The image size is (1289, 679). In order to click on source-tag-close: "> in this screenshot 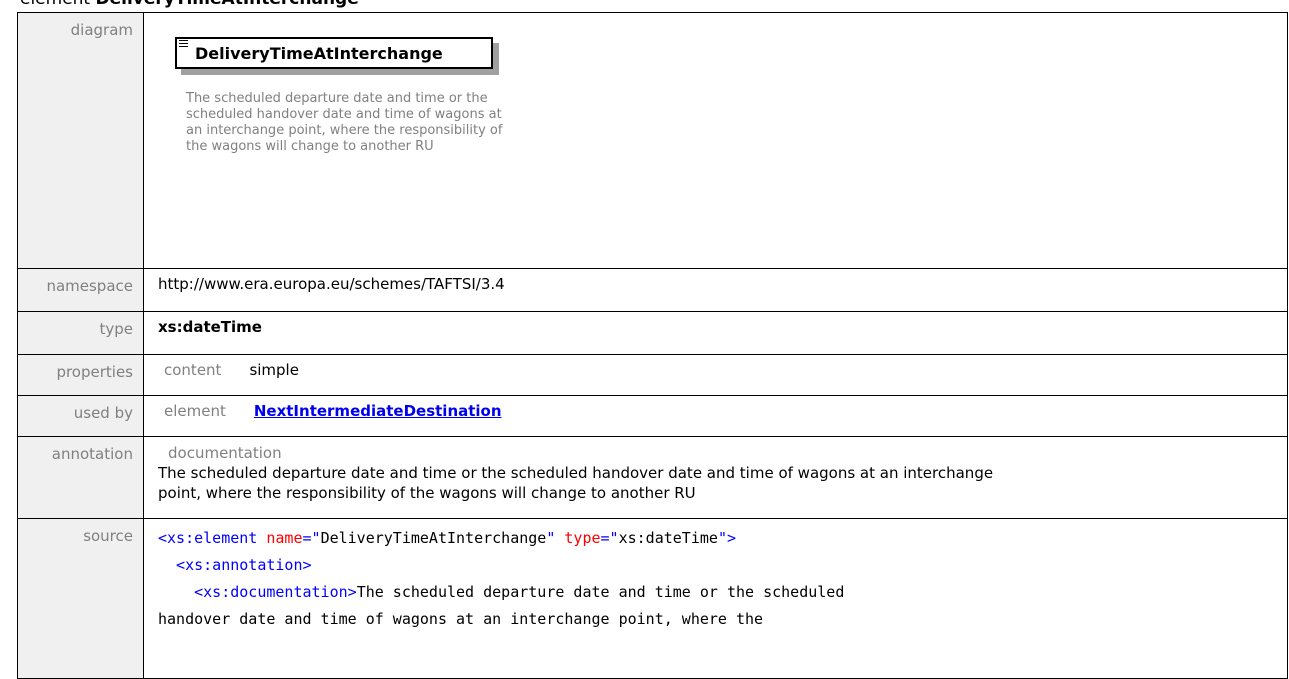, I will do `click(726, 538)`.